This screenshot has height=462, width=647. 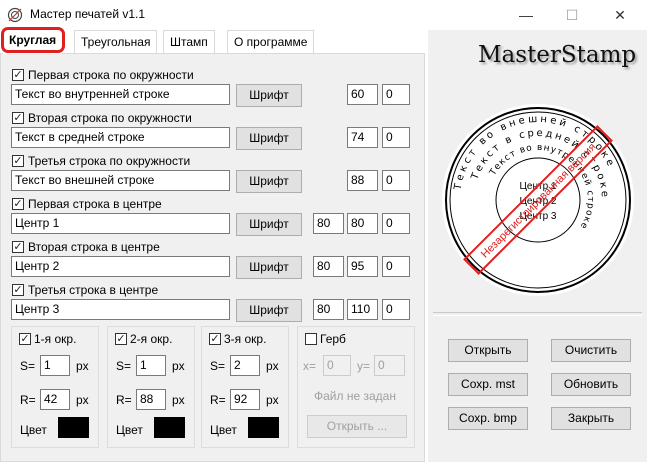 What do you see at coordinates (111, 75) in the screenshot?
I see `row-label: Первая строка по окружности` at bounding box center [111, 75].